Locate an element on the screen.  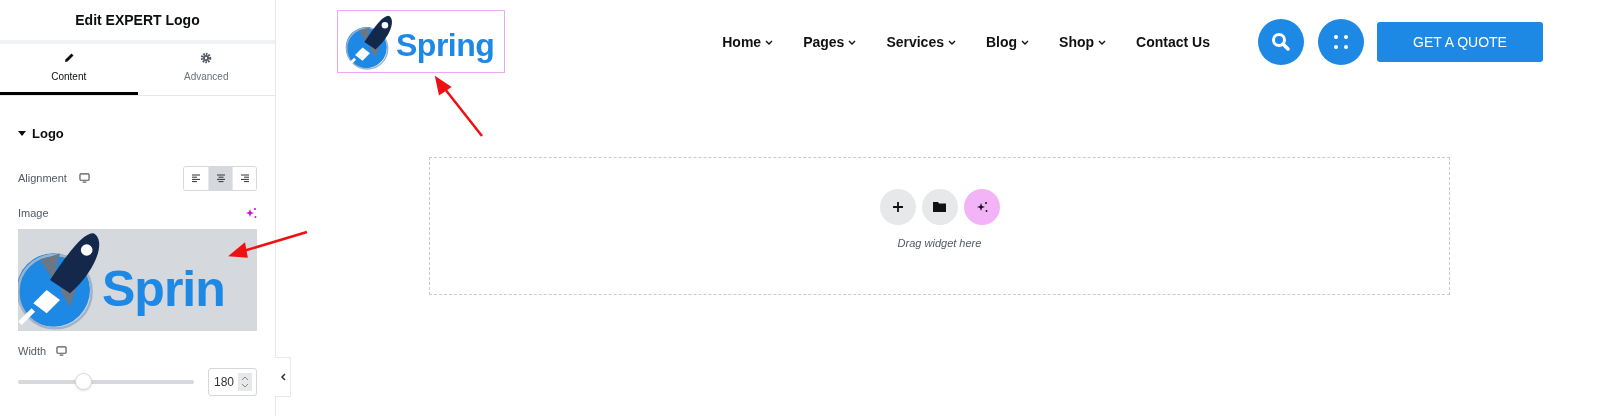
width-slider is located at coordinates (106, 381).